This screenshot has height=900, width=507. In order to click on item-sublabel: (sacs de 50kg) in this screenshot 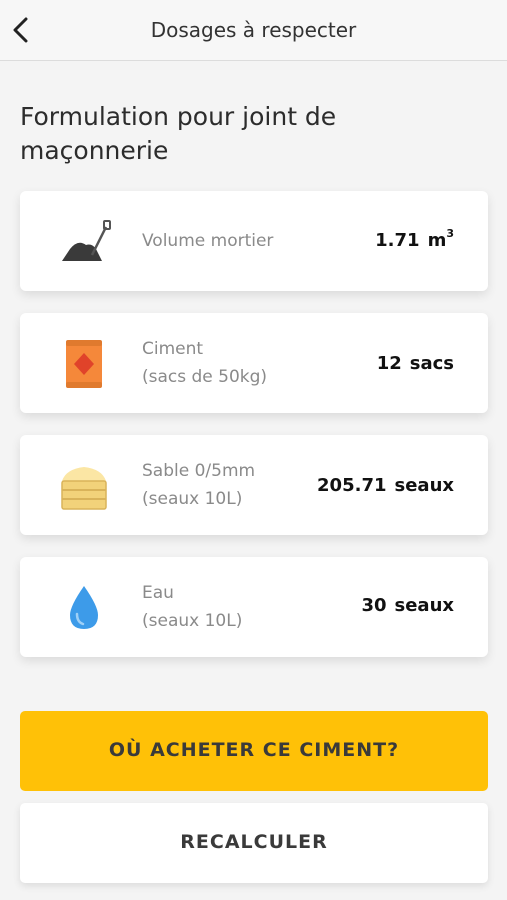, I will do `click(205, 377)`.